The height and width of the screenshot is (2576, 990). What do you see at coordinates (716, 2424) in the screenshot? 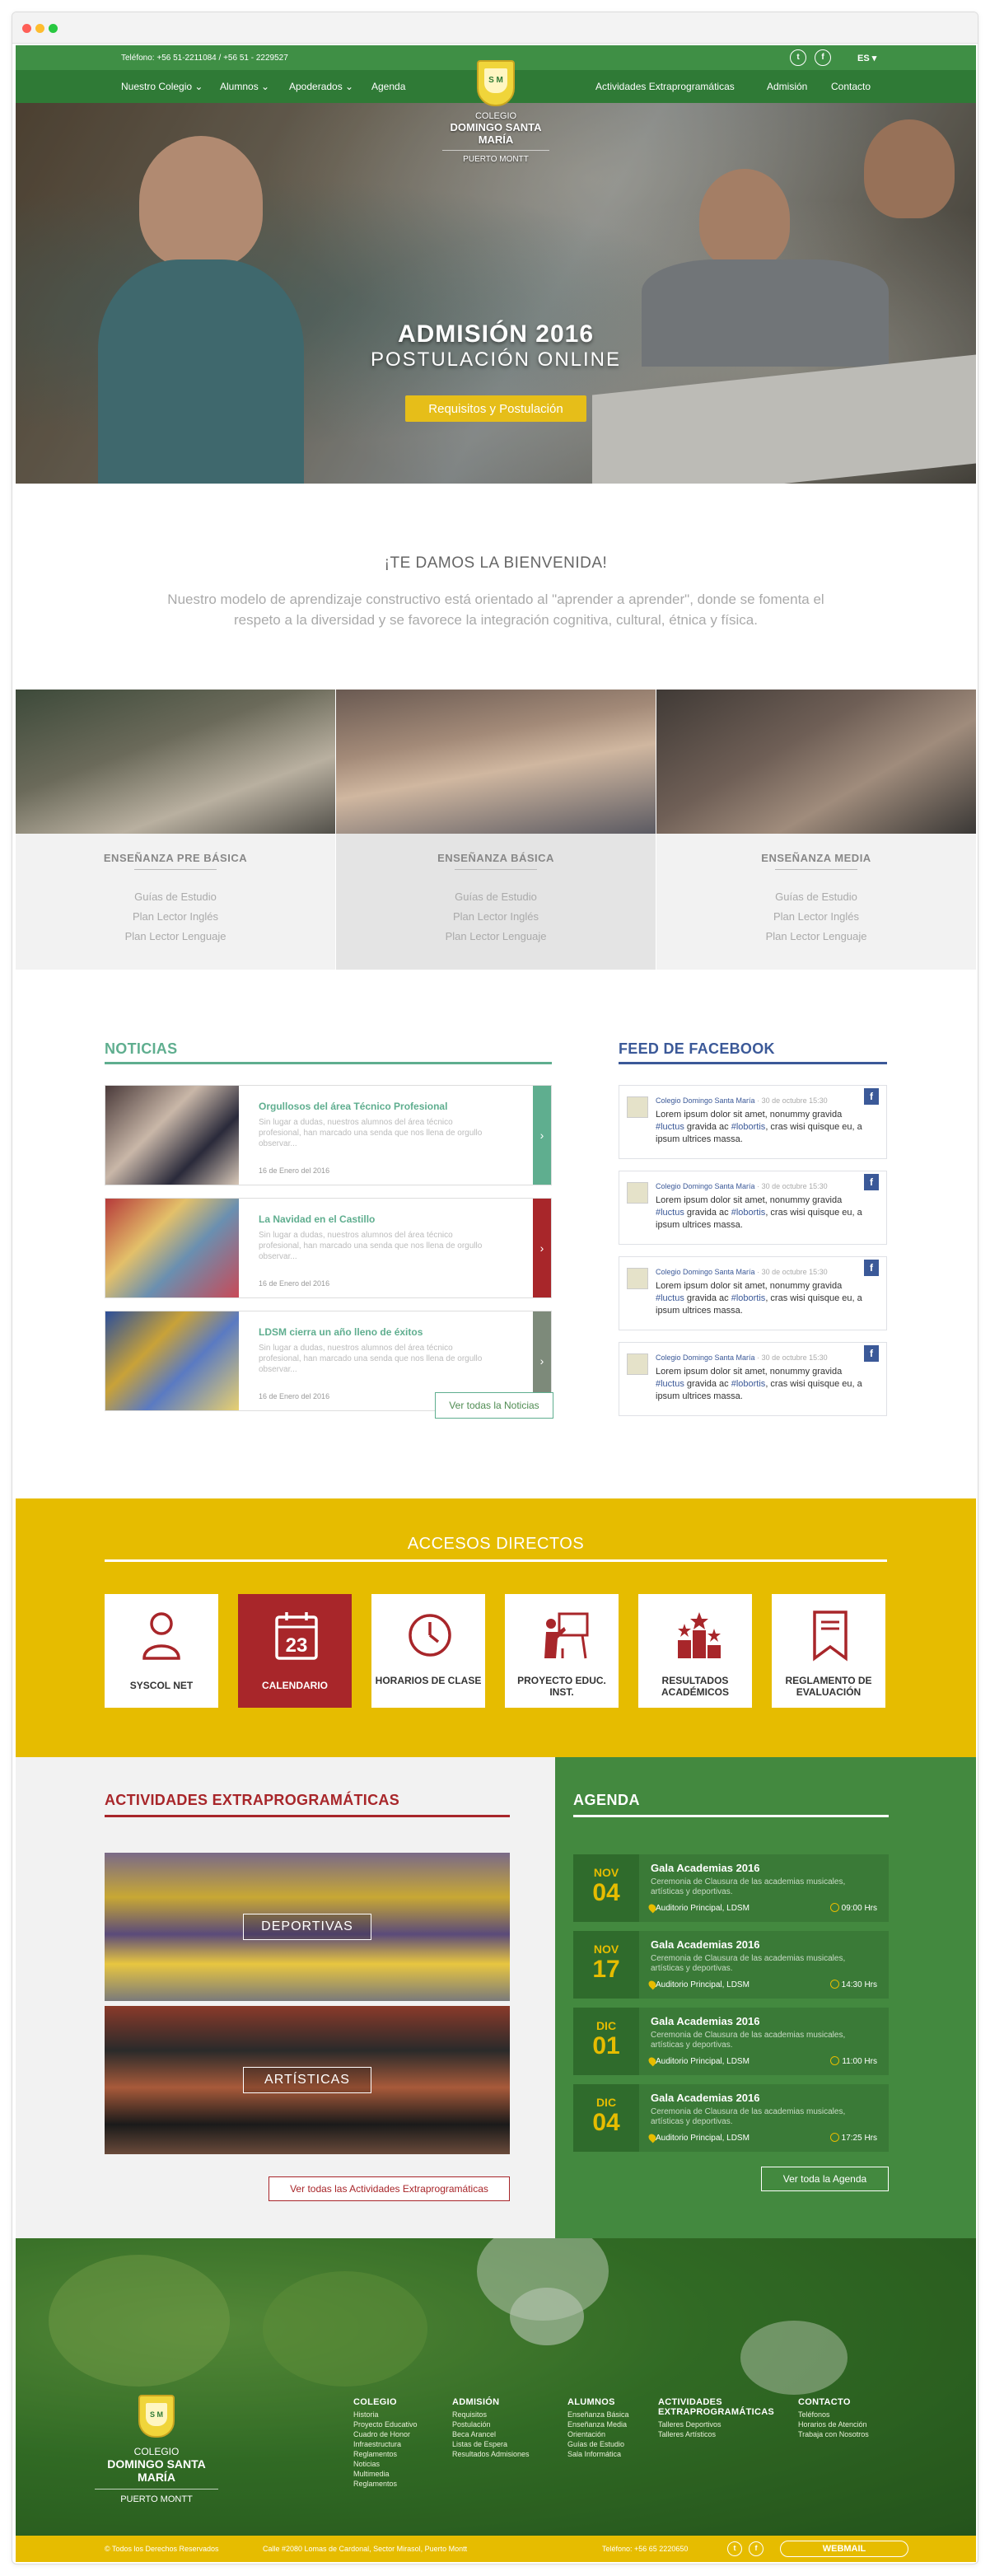
I see `footer-link: Talleres Deportivos` at bounding box center [716, 2424].